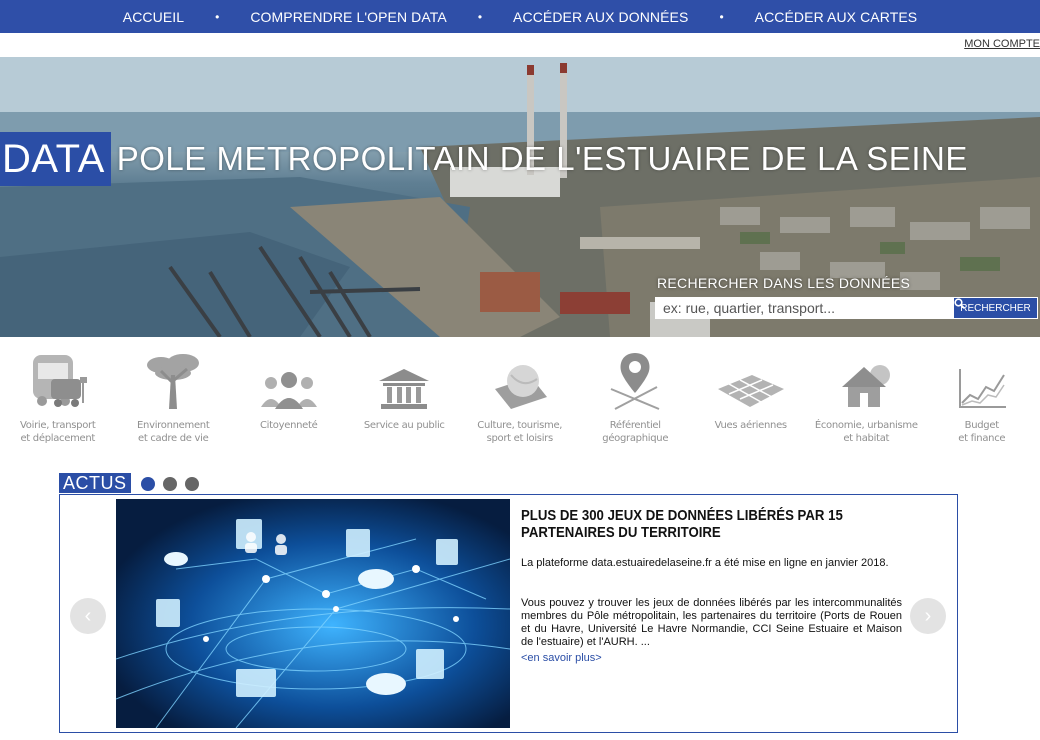 The width and height of the screenshot is (1040, 740). Describe the element at coordinates (58, 432) in the screenshot. I see `category-label: Voirie, transport et déplacement` at that location.